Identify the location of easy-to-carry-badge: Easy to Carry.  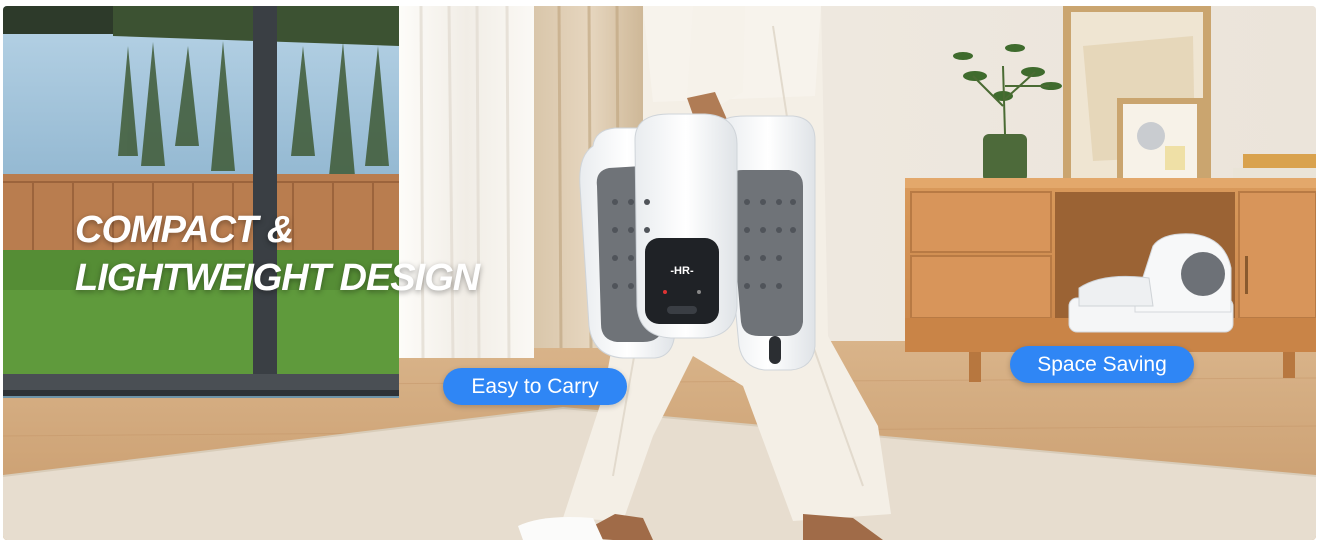
(535, 386).